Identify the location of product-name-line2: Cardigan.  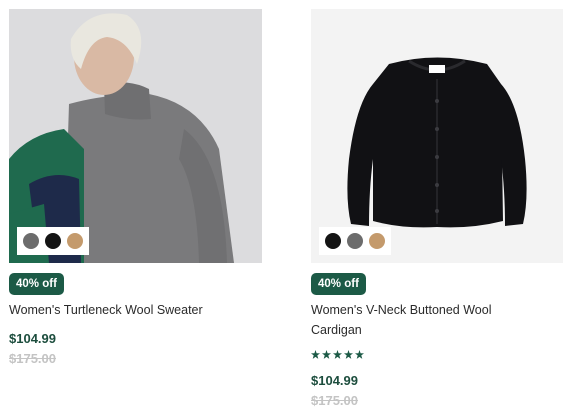
(431, 330).